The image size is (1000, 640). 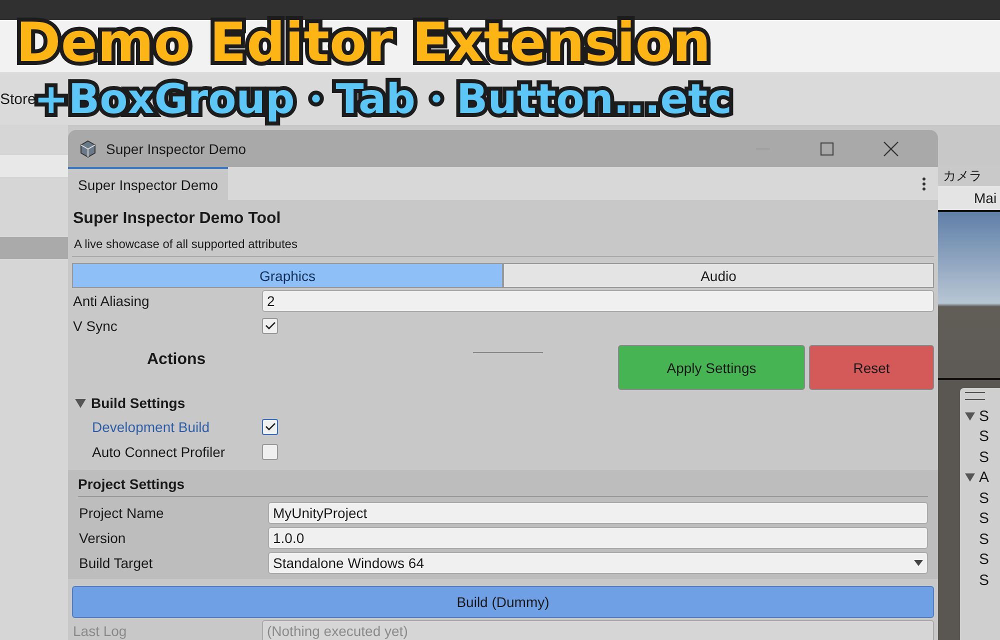 I want to click on field-label: Auto Connect Profiler, so click(x=158, y=452).